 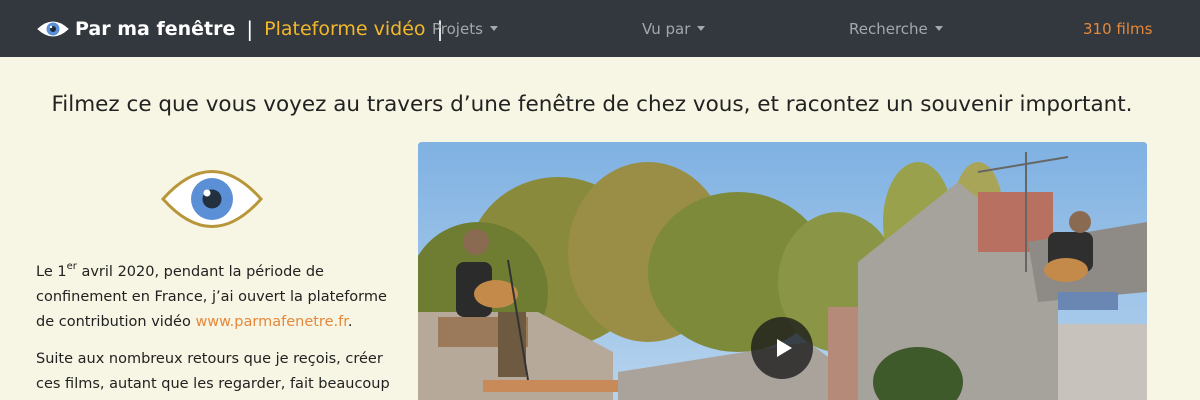 What do you see at coordinates (51, 272) in the screenshot?
I see `intro-p1-start: Le 1` at bounding box center [51, 272].